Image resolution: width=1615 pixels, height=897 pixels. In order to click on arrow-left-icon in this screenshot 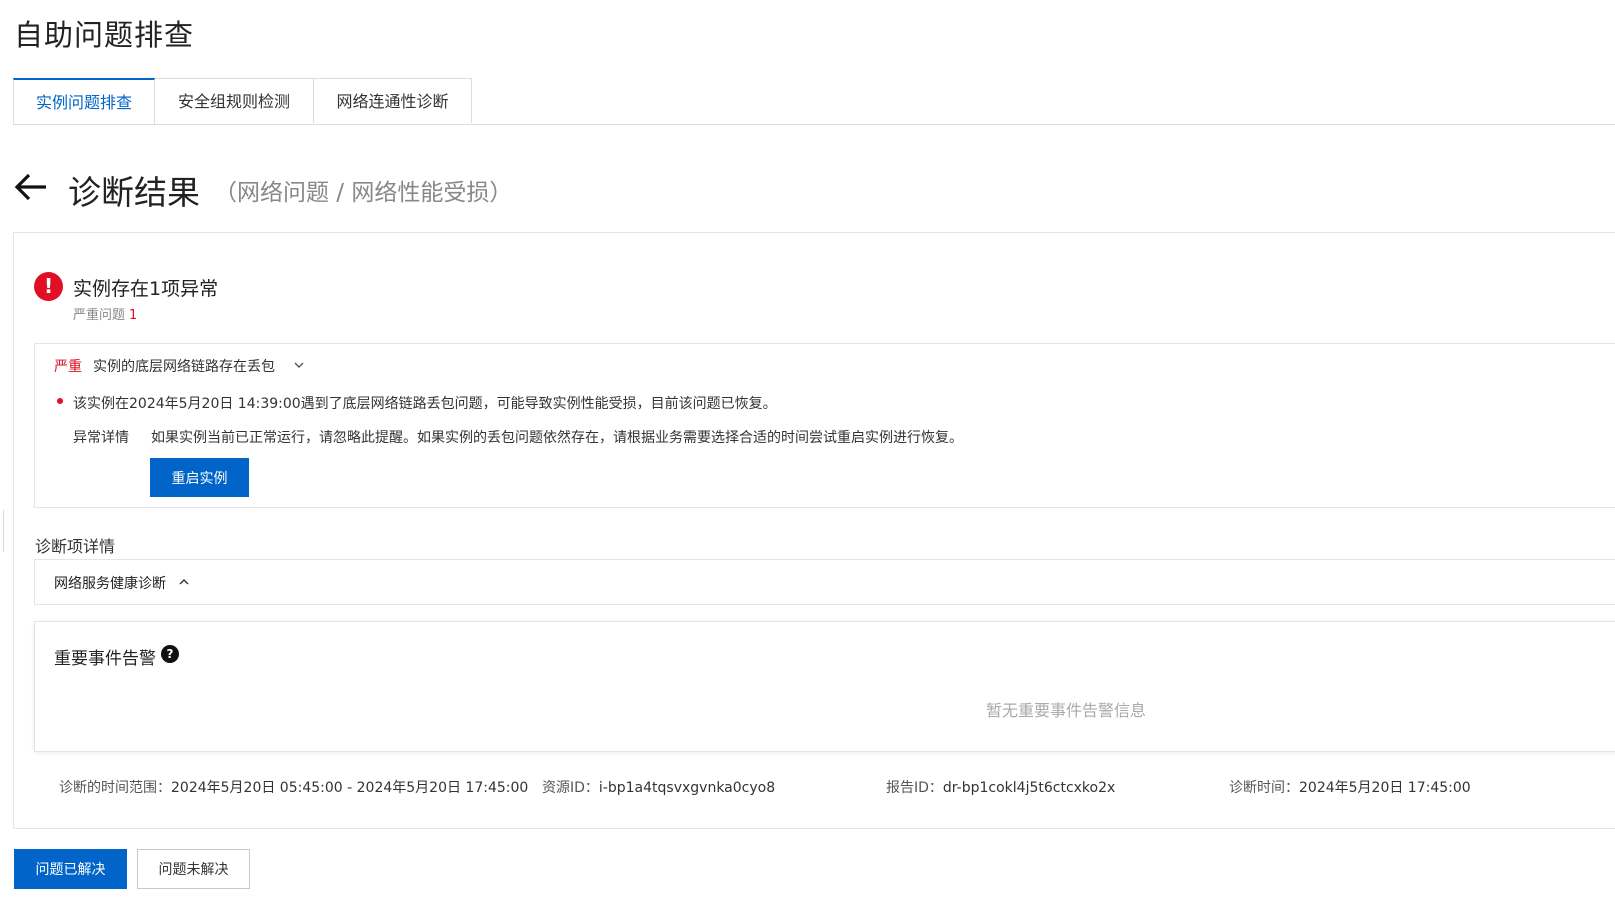, I will do `click(31, 187)`.